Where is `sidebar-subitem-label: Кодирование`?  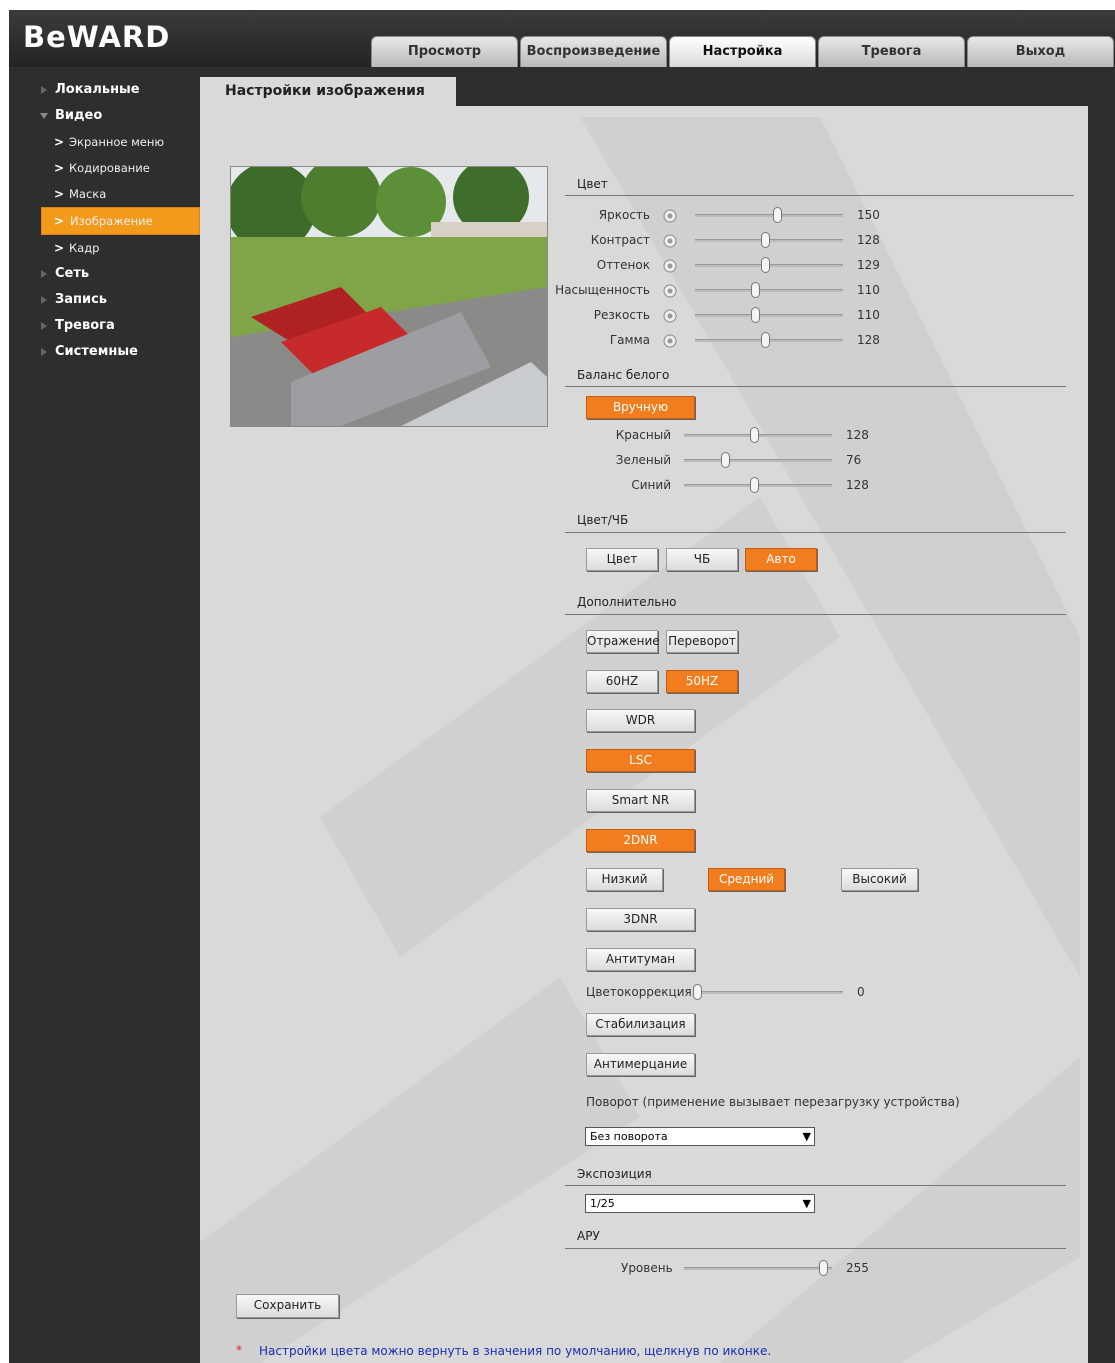
sidebar-subitem-label: Кодирование is located at coordinates (109, 168).